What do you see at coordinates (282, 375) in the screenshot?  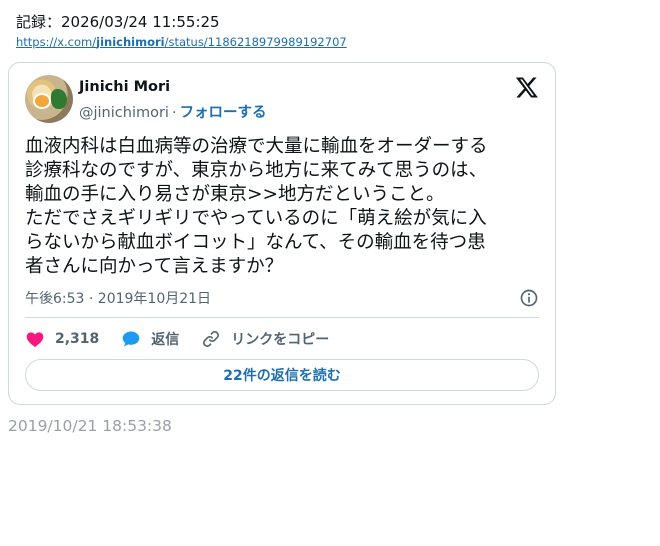 I see `read-replies-button: 22件の返信を読む` at bounding box center [282, 375].